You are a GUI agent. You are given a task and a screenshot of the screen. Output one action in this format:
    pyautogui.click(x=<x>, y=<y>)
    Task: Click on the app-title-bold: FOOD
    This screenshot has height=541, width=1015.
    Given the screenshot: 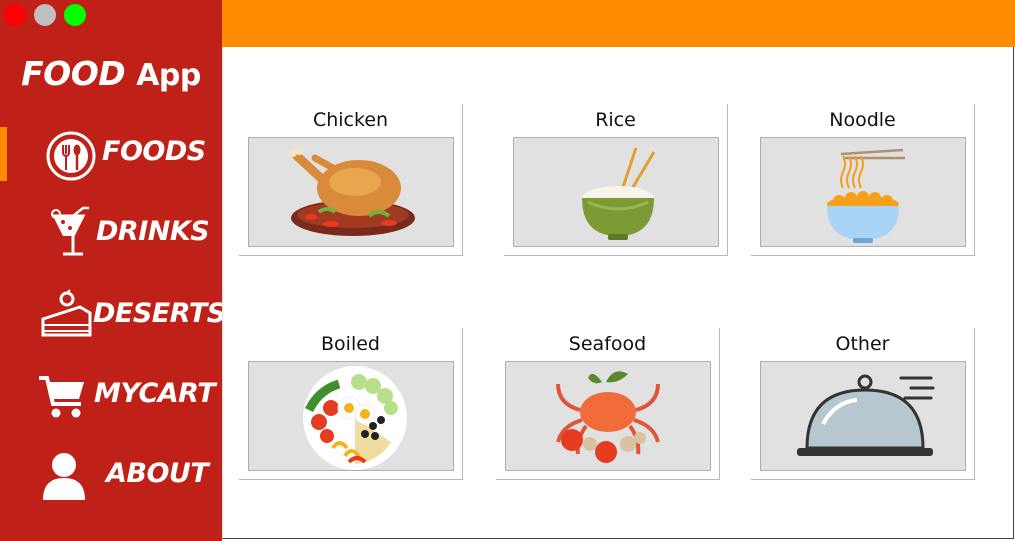 What is the action you would take?
    pyautogui.click(x=73, y=73)
    